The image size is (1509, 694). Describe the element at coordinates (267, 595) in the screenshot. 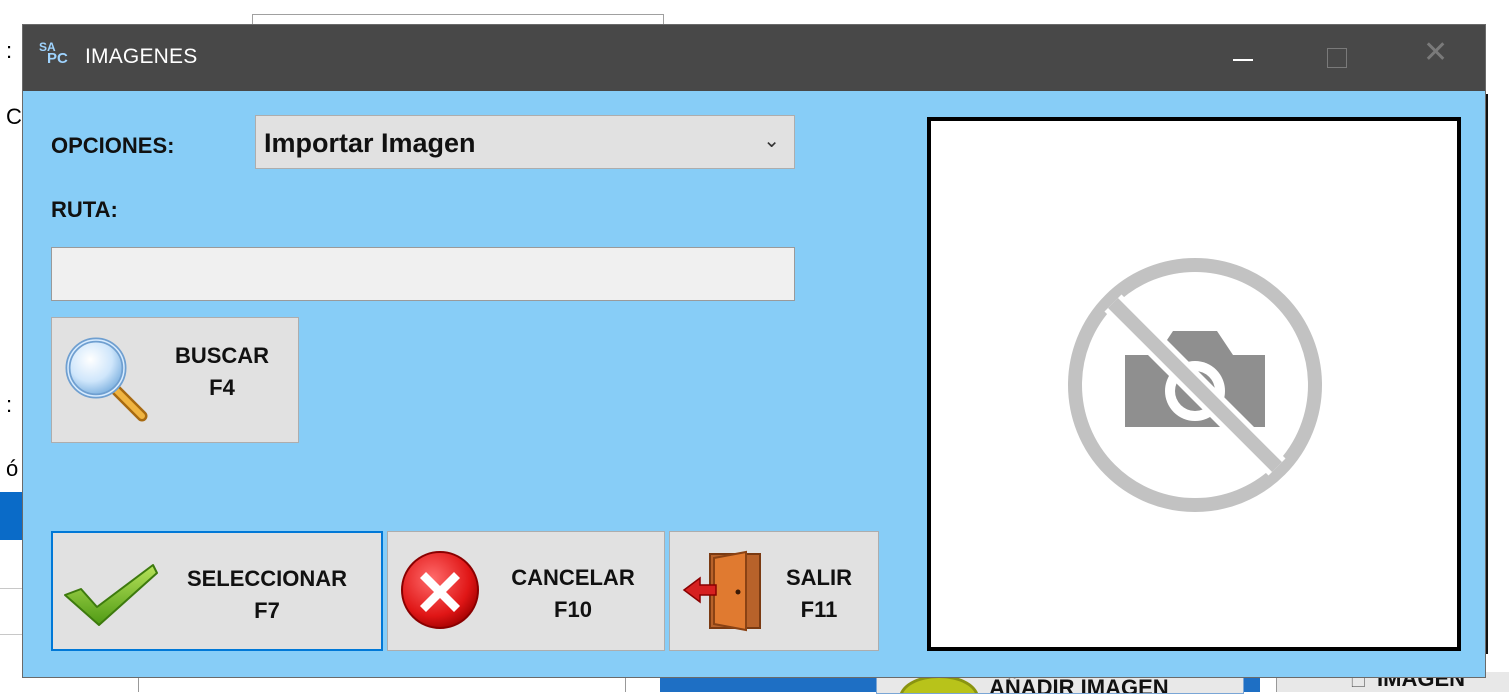

I see `seleccionar-text: SELECCIONAR F7` at that location.